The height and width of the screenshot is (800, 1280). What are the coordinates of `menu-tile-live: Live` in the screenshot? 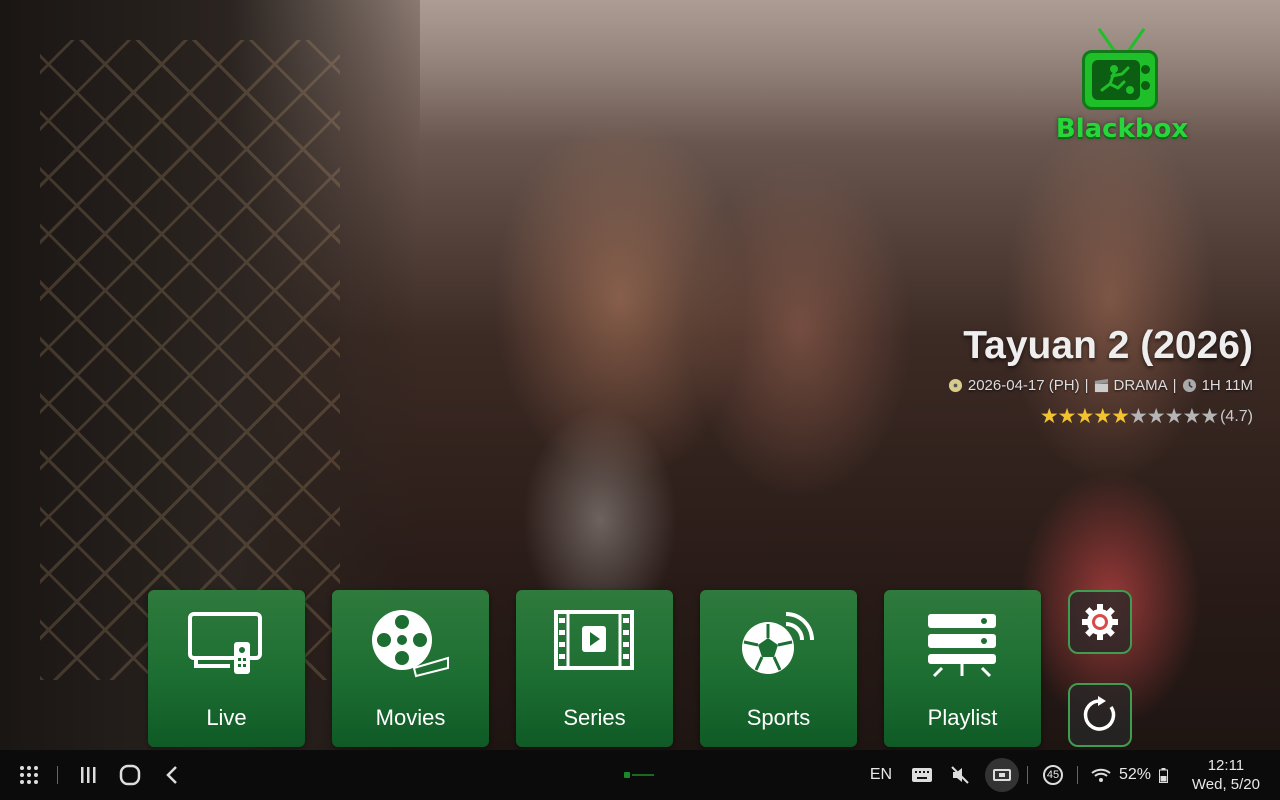 It's located at (226, 668).